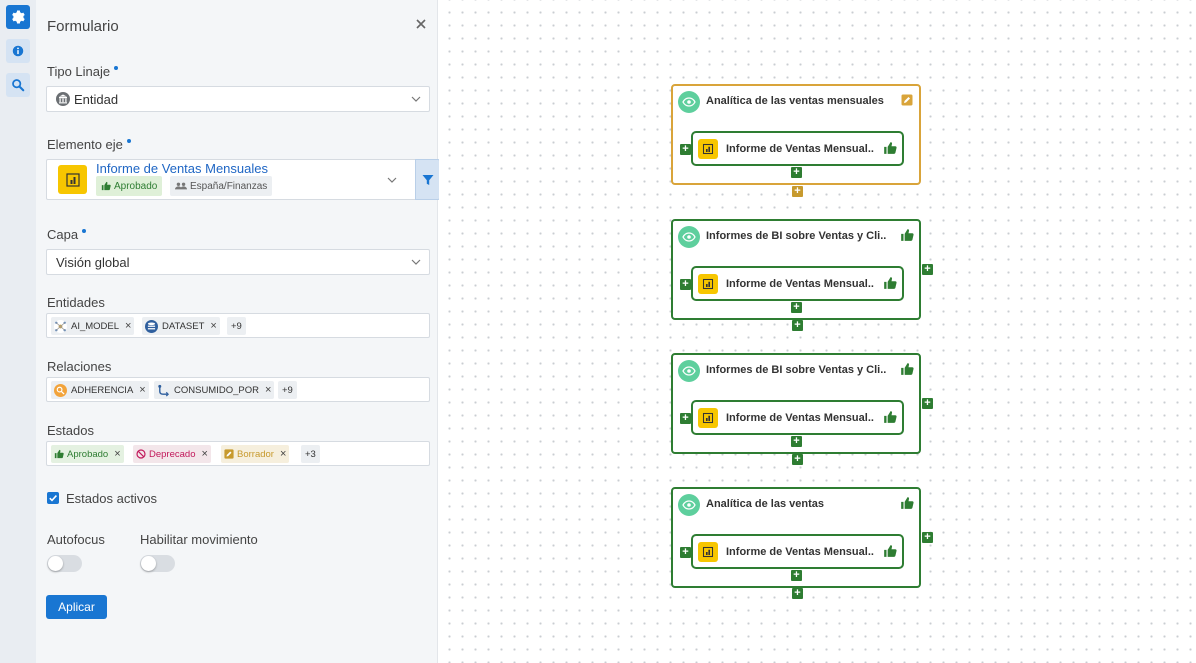  I want to click on entidades-field: AI_MODEL × DATASET × +9, so click(238, 325).